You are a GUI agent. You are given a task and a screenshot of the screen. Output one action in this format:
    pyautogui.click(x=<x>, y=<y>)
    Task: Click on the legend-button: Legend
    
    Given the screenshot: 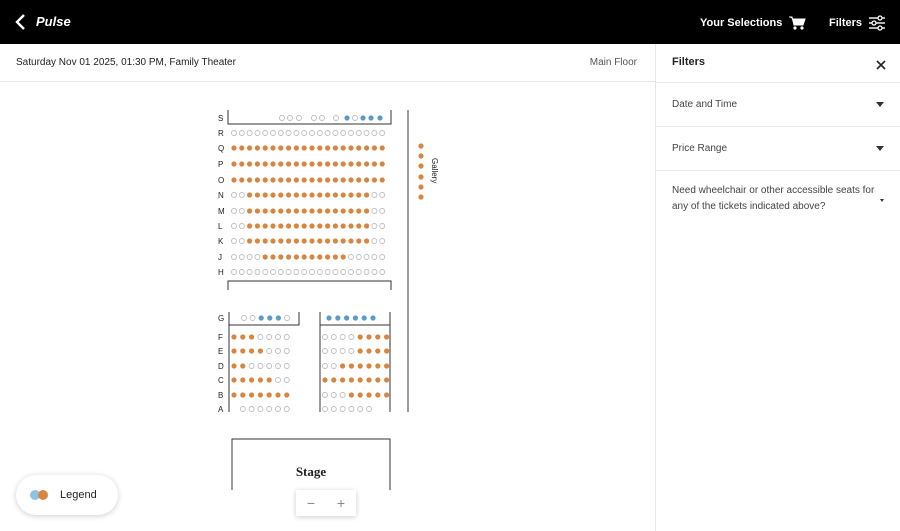 What is the action you would take?
    pyautogui.click(x=67, y=495)
    